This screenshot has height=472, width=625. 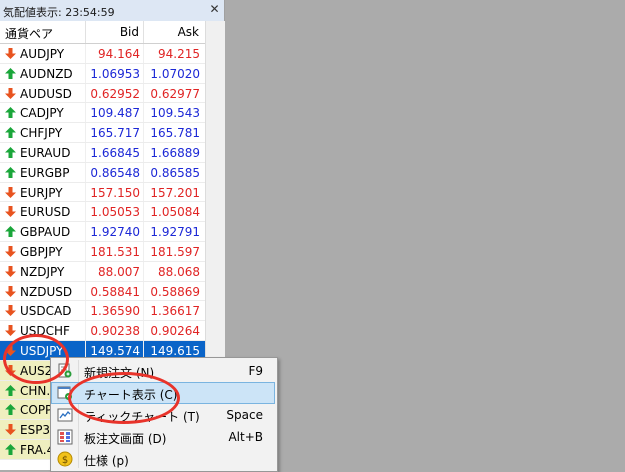 What do you see at coordinates (244, 415) in the screenshot?
I see `menu-item-shortcut: Space` at bounding box center [244, 415].